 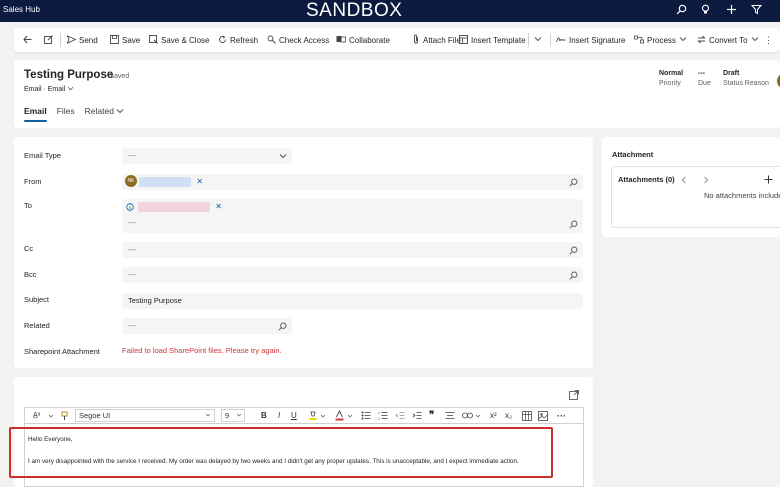 What do you see at coordinates (117, 76) in the screenshot?
I see `save-status: - Saved` at bounding box center [117, 76].